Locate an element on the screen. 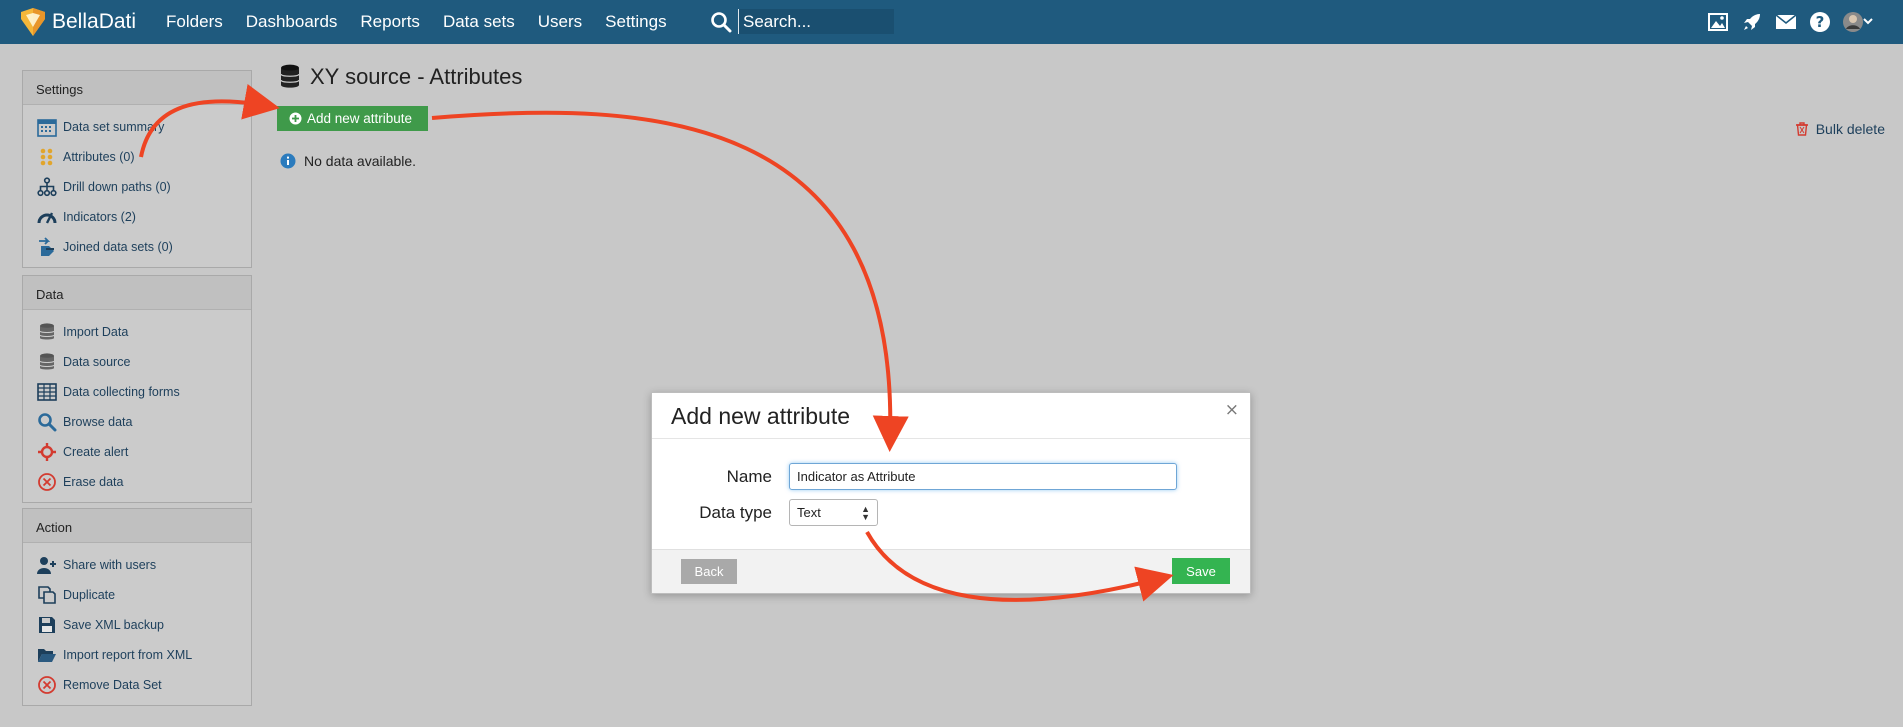 This screenshot has height=727, width=1903. sidebar-item-label: Data set summary is located at coordinates (114, 127).